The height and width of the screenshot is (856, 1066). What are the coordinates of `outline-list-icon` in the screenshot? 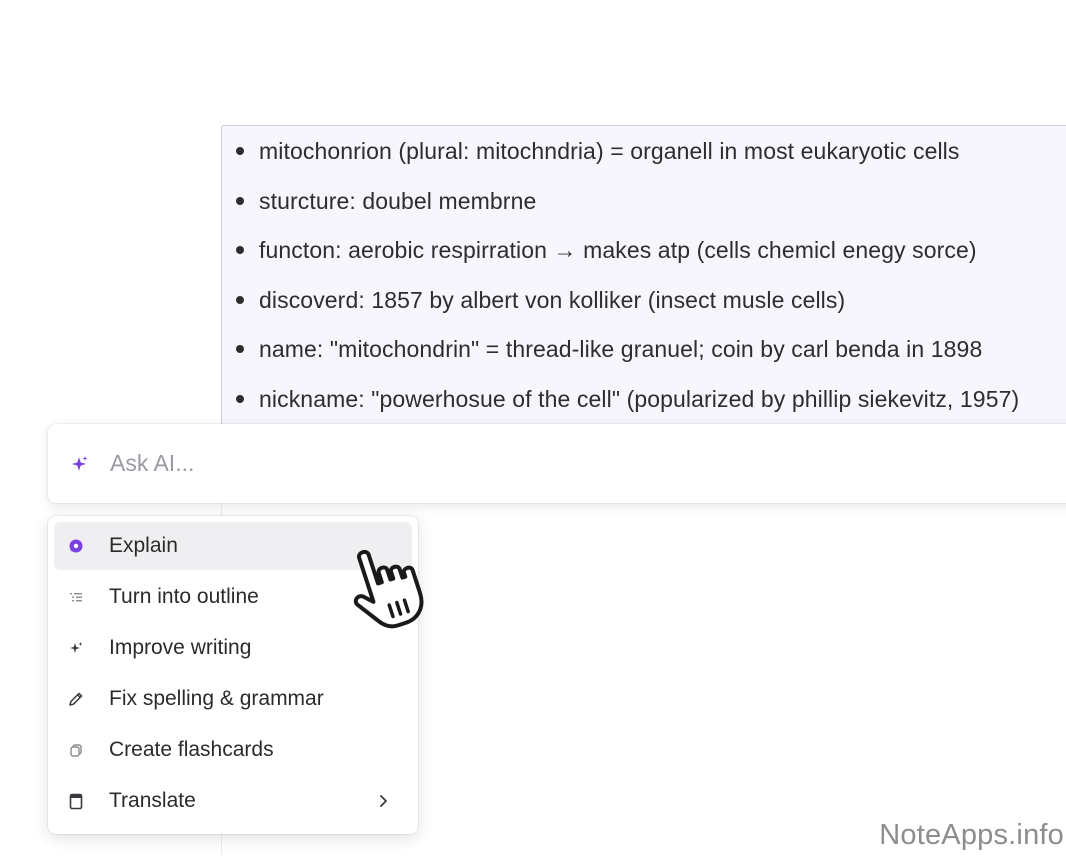 It's located at (76, 597).